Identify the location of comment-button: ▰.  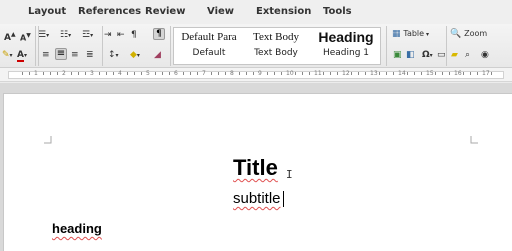
(454, 55).